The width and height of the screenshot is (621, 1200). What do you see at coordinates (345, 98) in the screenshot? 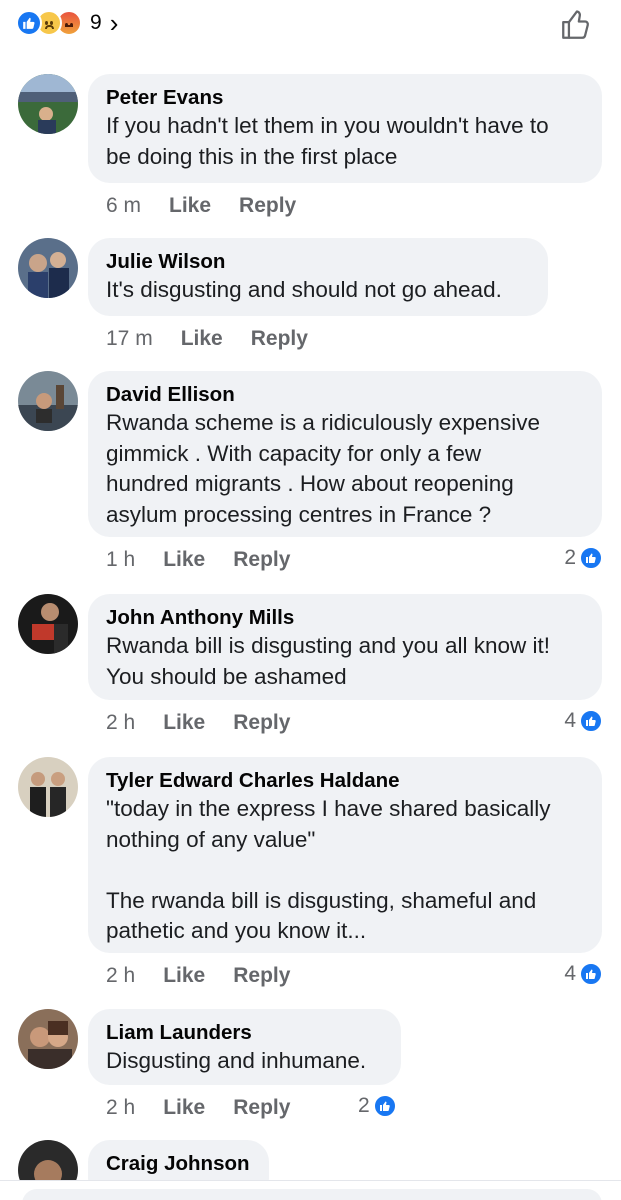
I see `commenter-name: Peter Evans` at bounding box center [345, 98].